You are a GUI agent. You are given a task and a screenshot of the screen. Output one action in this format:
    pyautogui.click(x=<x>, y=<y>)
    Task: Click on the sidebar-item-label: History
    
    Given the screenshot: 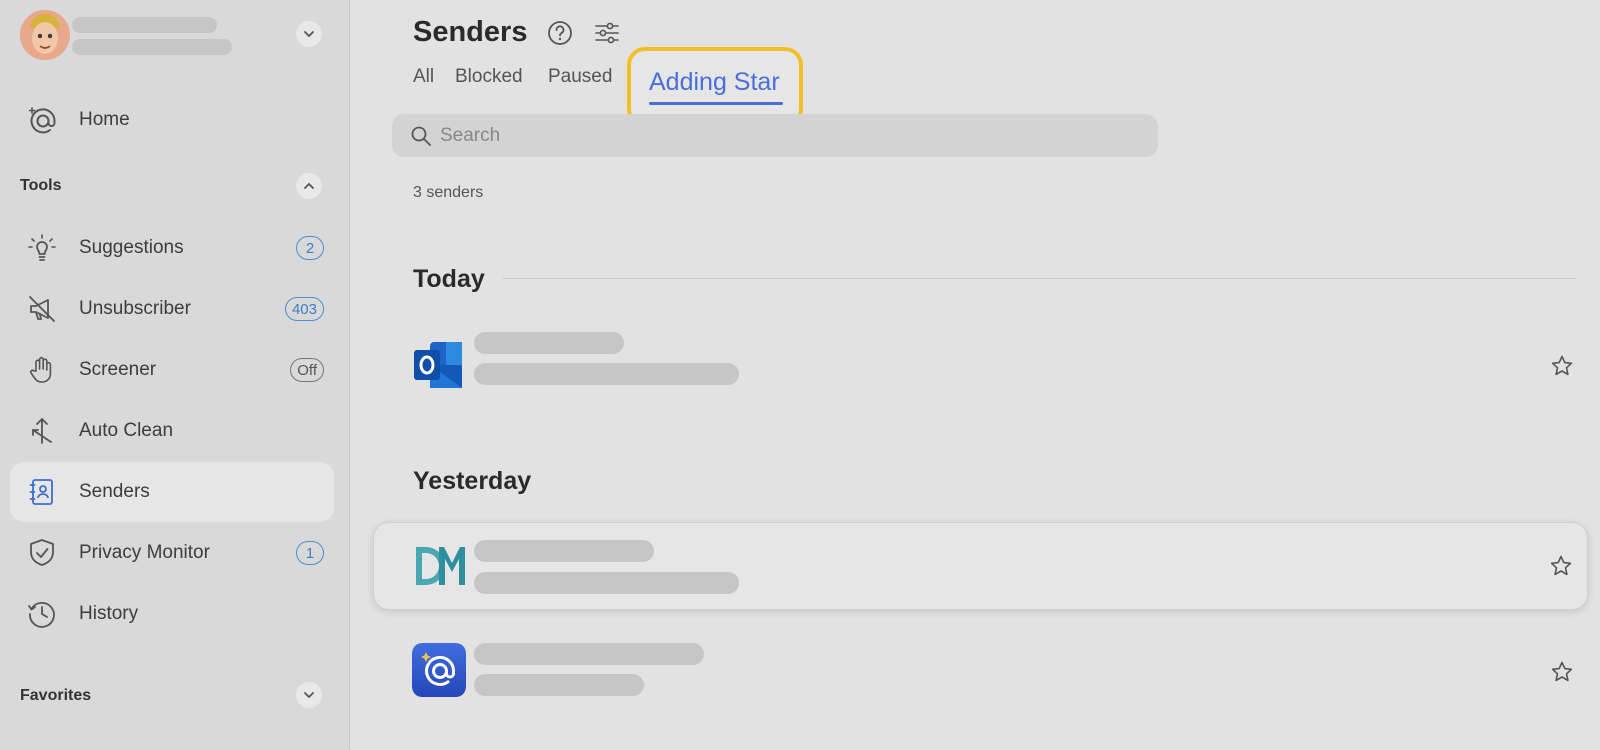 What is the action you would take?
    pyautogui.click(x=109, y=613)
    